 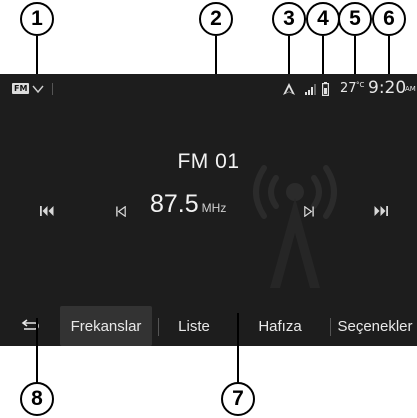 I want to click on seek-back-button, so click(x=121, y=211).